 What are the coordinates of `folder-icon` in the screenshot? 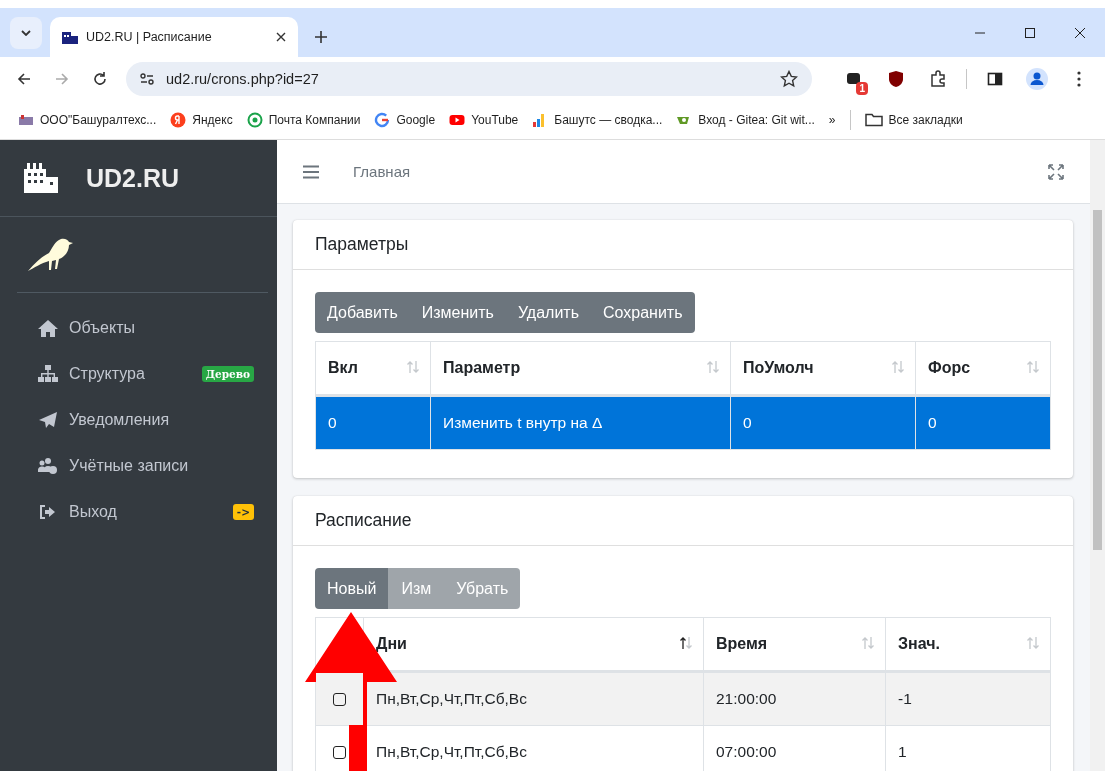 It's located at (873, 119).